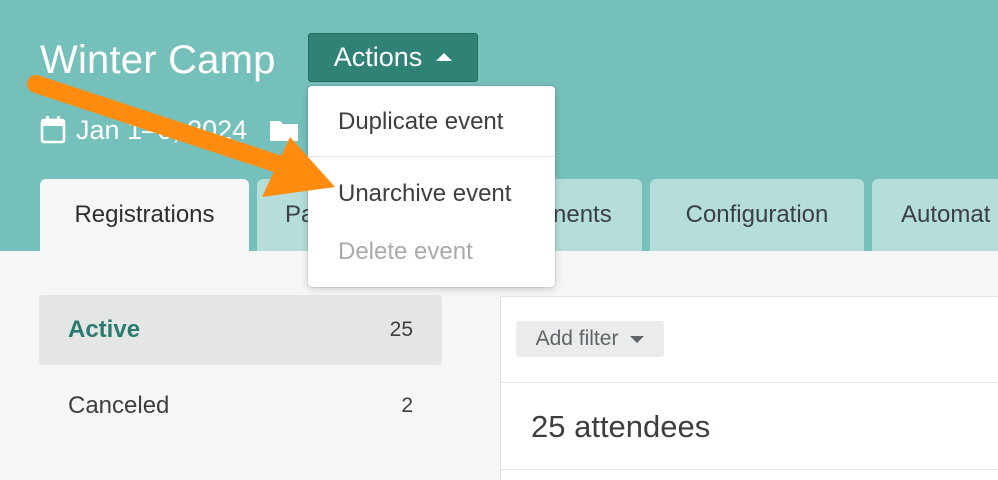 The image size is (998, 480). What do you see at coordinates (240, 330) in the screenshot?
I see `sidebar-item-active: Active 25` at bounding box center [240, 330].